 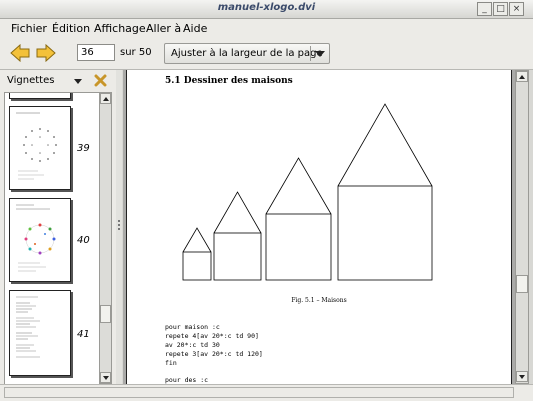 I want to click on close-window-button: ×, so click(x=516, y=9).